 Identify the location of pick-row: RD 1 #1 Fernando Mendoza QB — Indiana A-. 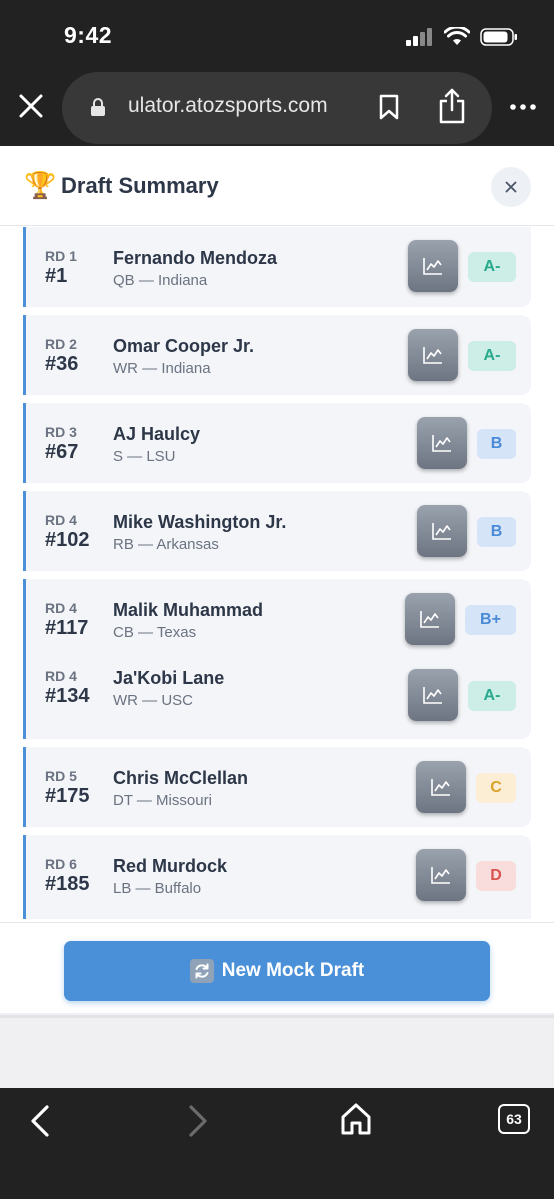
(277, 267).